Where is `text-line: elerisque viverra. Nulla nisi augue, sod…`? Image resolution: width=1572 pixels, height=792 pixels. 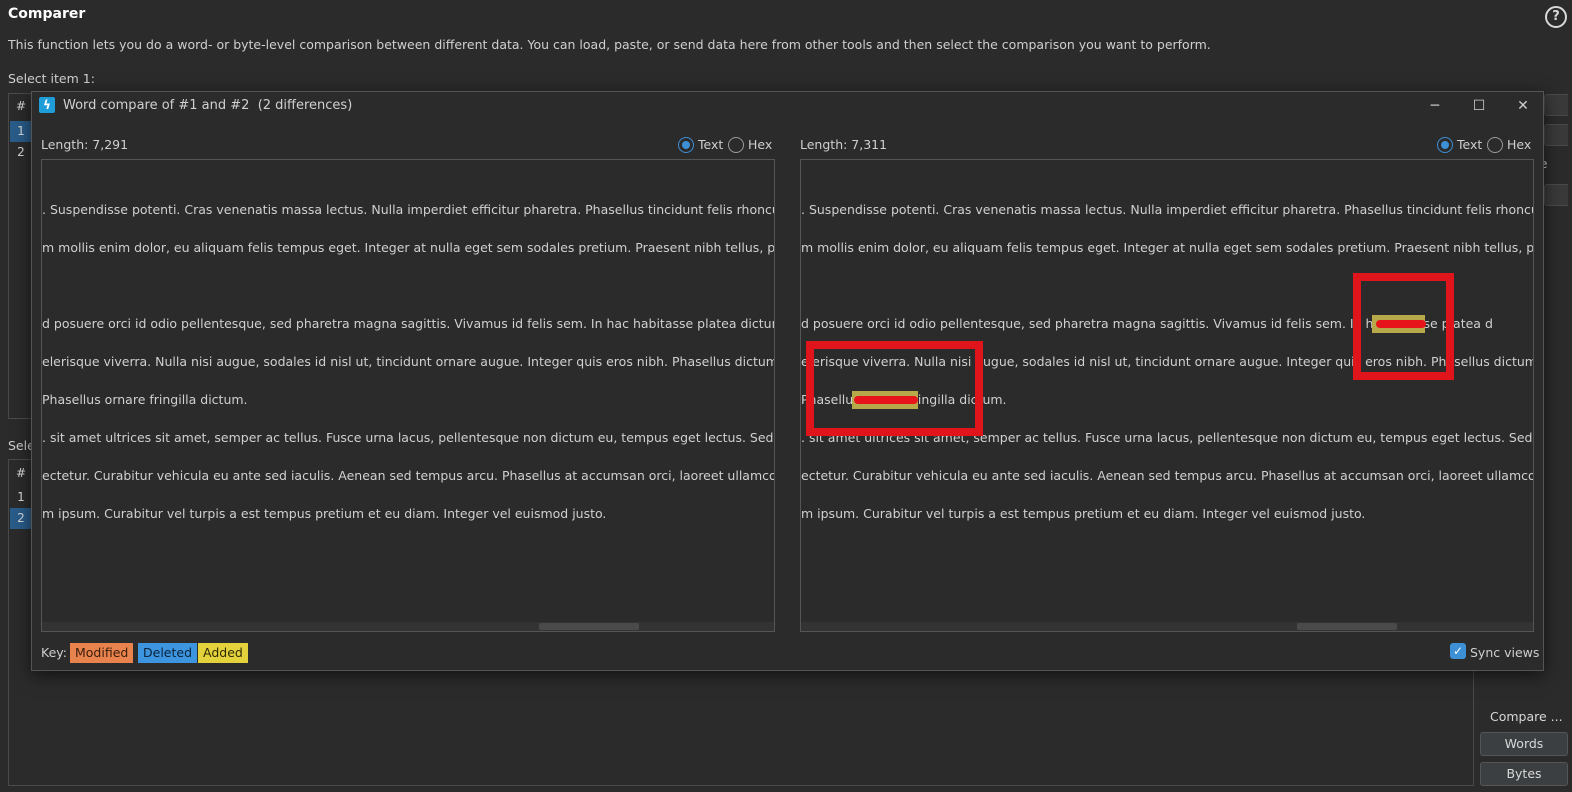 text-line: elerisque viverra. Nulla nisi augue, sod… is located at coordinates (408, 361).